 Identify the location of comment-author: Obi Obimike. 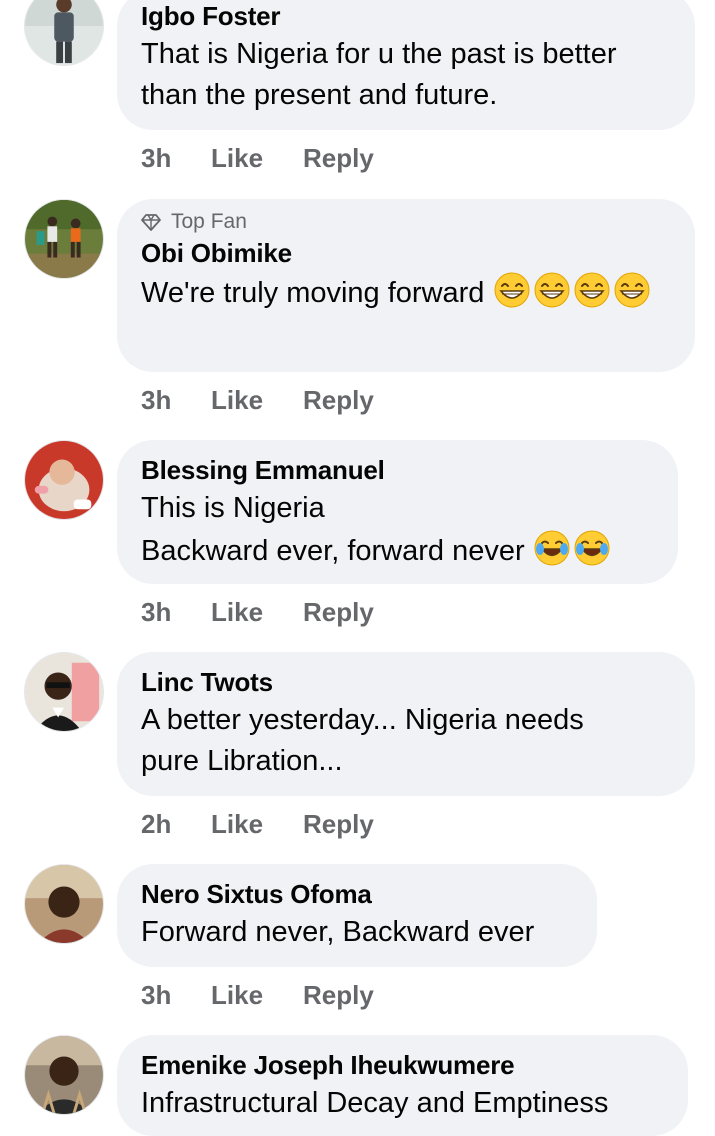
(406, 253).